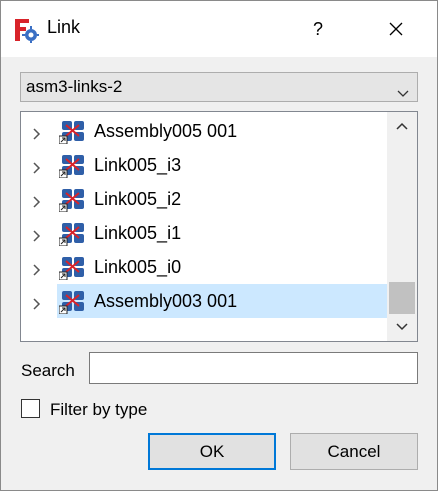  Describe the element at coordinates (48, 370) in the screenshot. I see `search-label: Search` at that location.